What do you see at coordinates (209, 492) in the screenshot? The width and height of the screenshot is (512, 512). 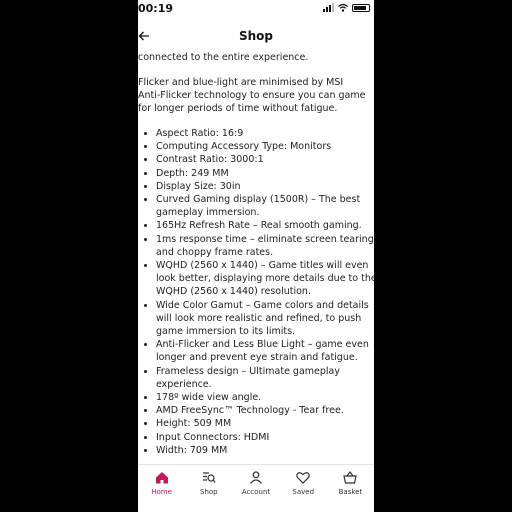 I see `tab-label: Shop` at bounding box center [209, 492].